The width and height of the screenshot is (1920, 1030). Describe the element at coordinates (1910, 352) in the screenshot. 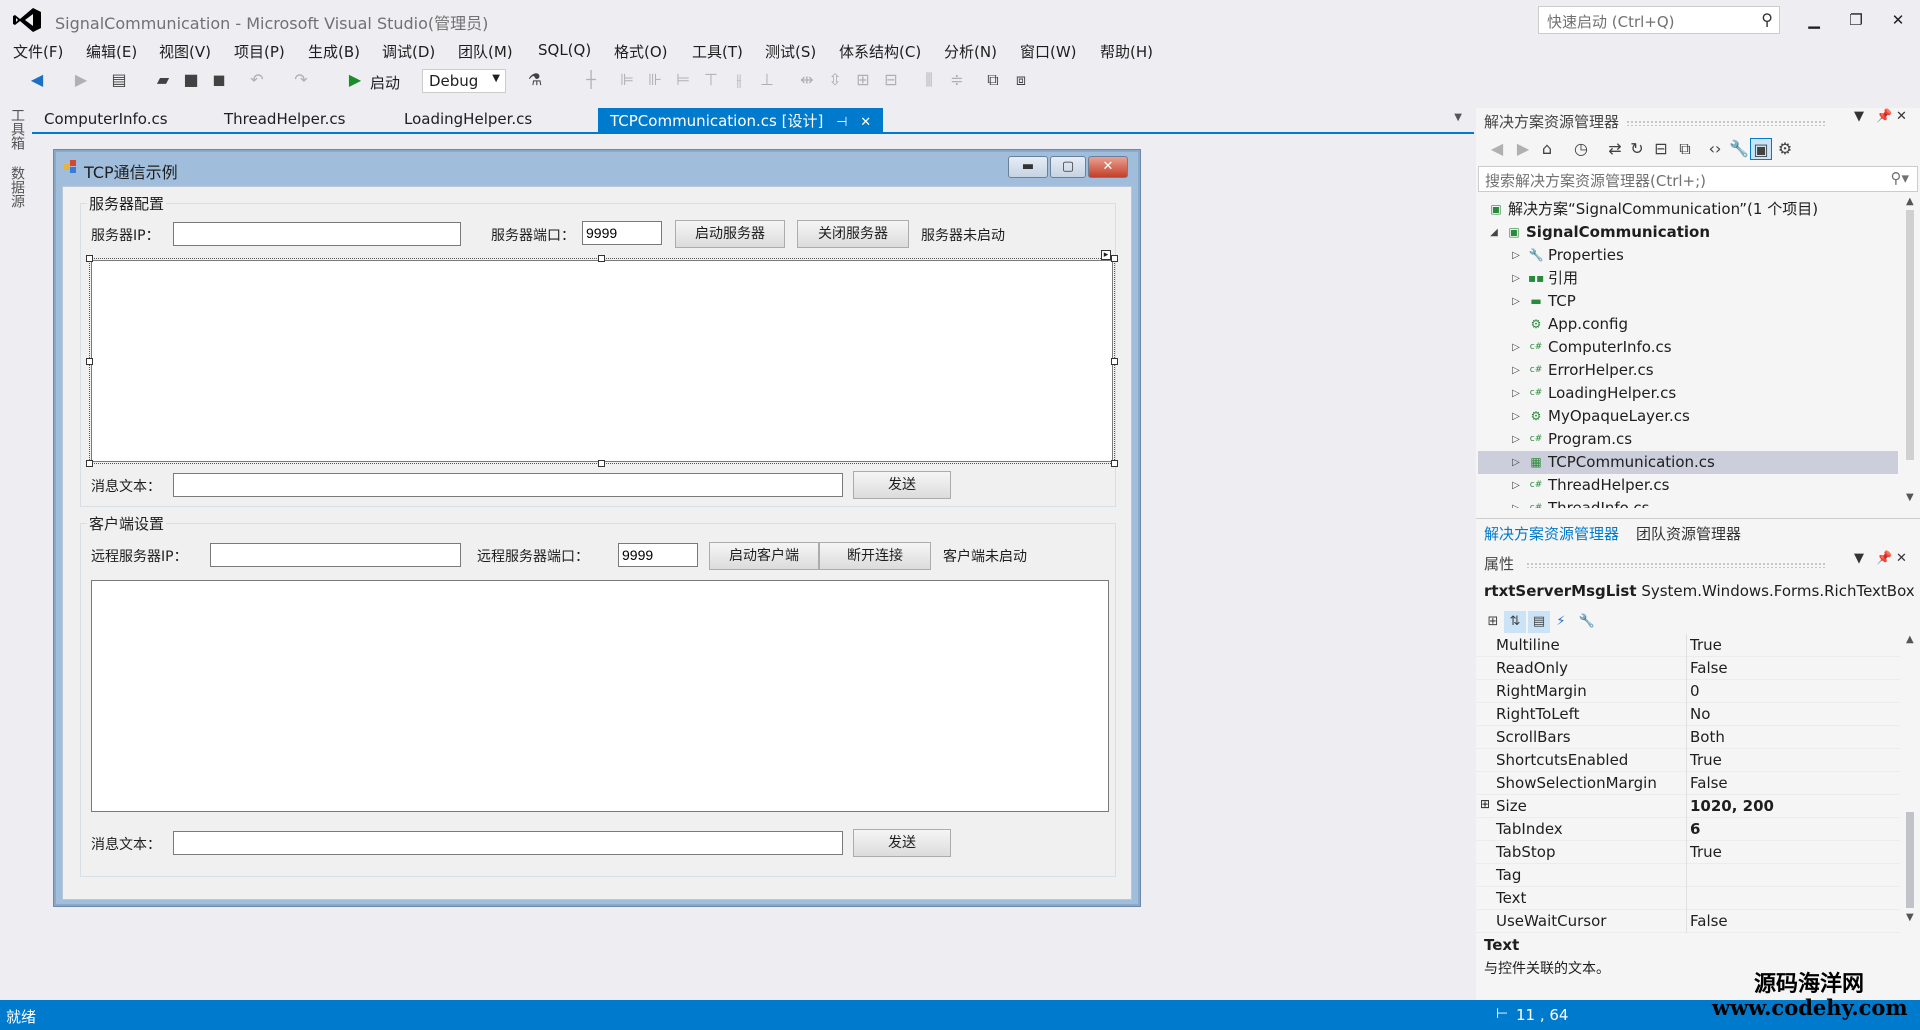

I see `solution-tree-scrollbar: ▲ ▼` at that location.